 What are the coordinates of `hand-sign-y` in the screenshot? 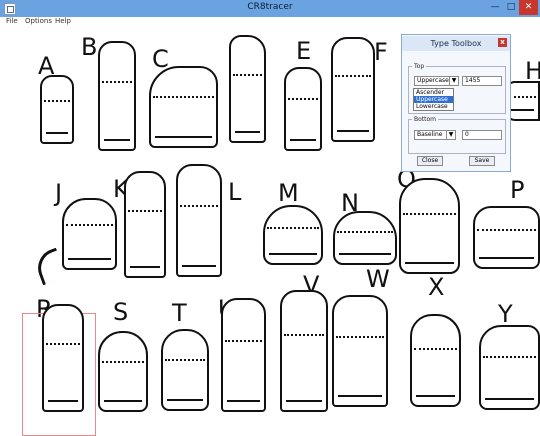 It's located at (509, 367).